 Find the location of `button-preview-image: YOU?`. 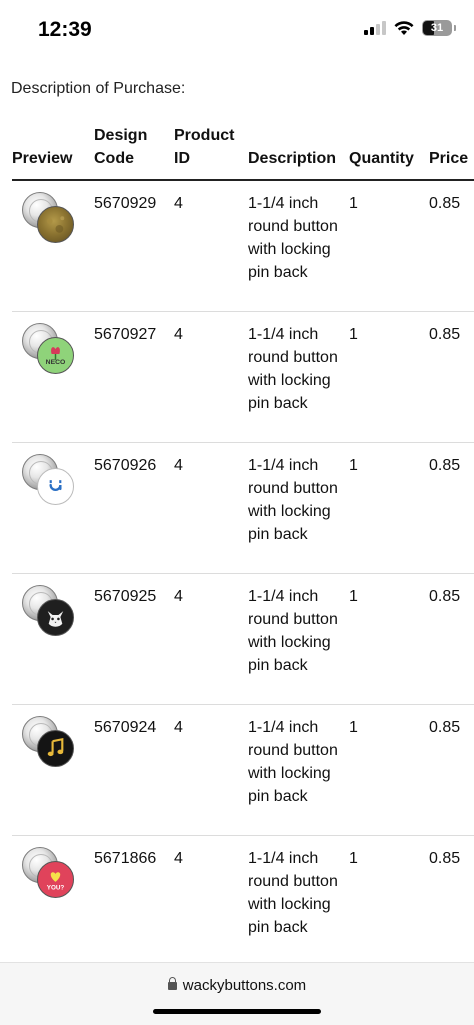

button-preview-image: YOU? is located at coordinates (49, 872).